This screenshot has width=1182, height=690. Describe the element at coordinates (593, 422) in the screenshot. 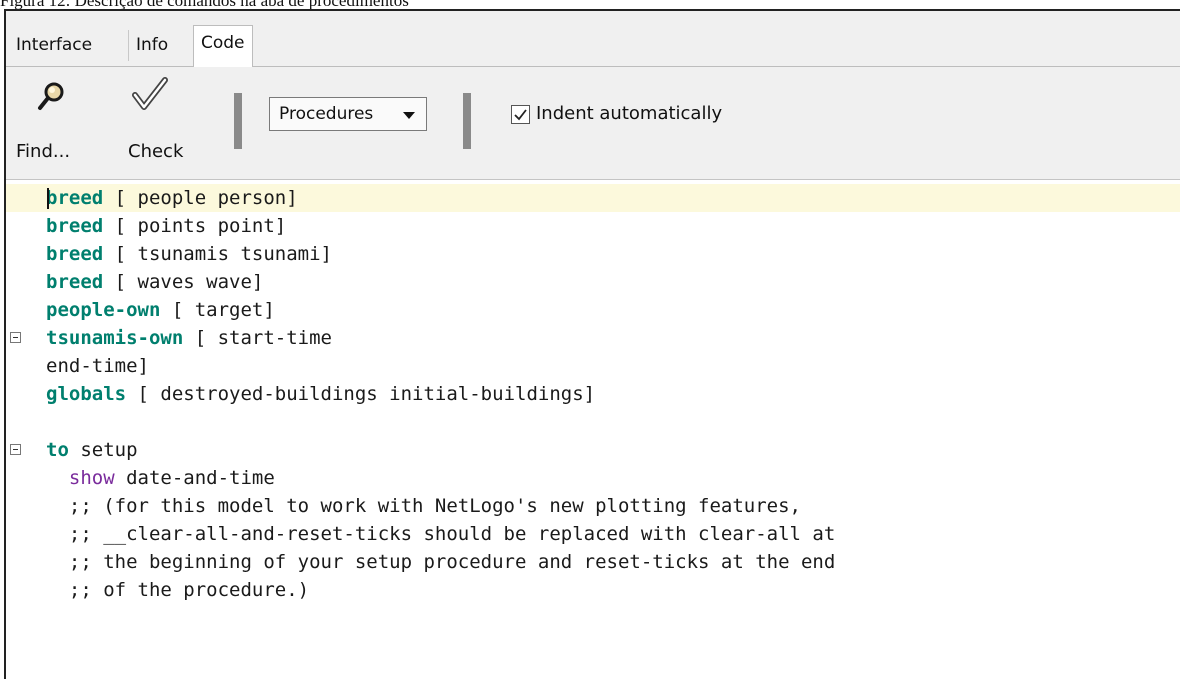

I see `code-line` at that location.